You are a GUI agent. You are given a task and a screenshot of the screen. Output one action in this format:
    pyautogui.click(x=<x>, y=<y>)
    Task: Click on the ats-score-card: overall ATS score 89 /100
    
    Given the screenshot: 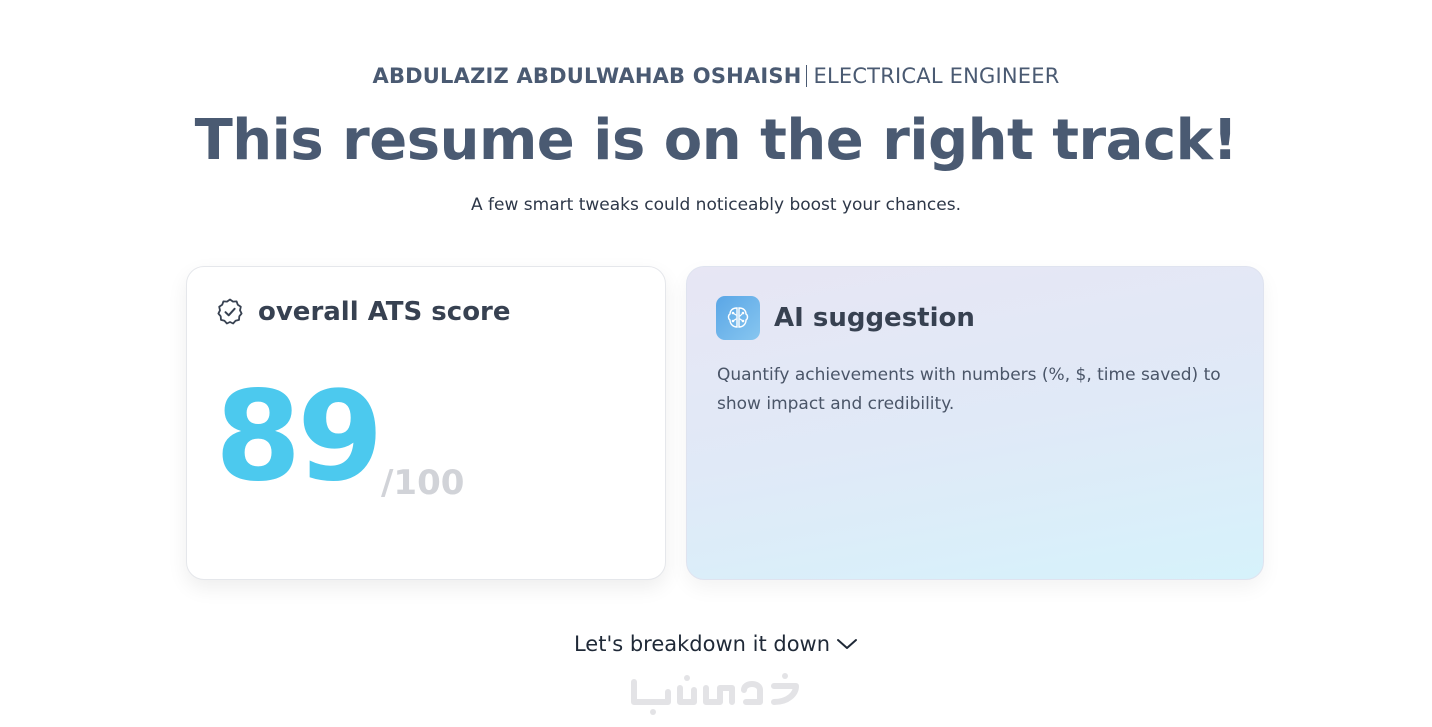 What is the action you would take?
    pyautogui.click(x=426, y=423)
    